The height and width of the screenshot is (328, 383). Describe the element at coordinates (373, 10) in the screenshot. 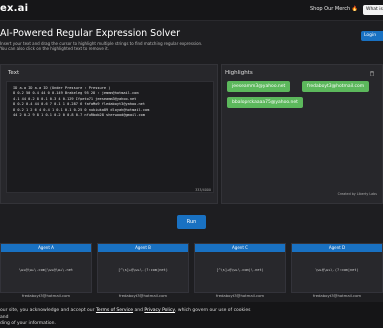

I see `what-is-button: What is` at that location.